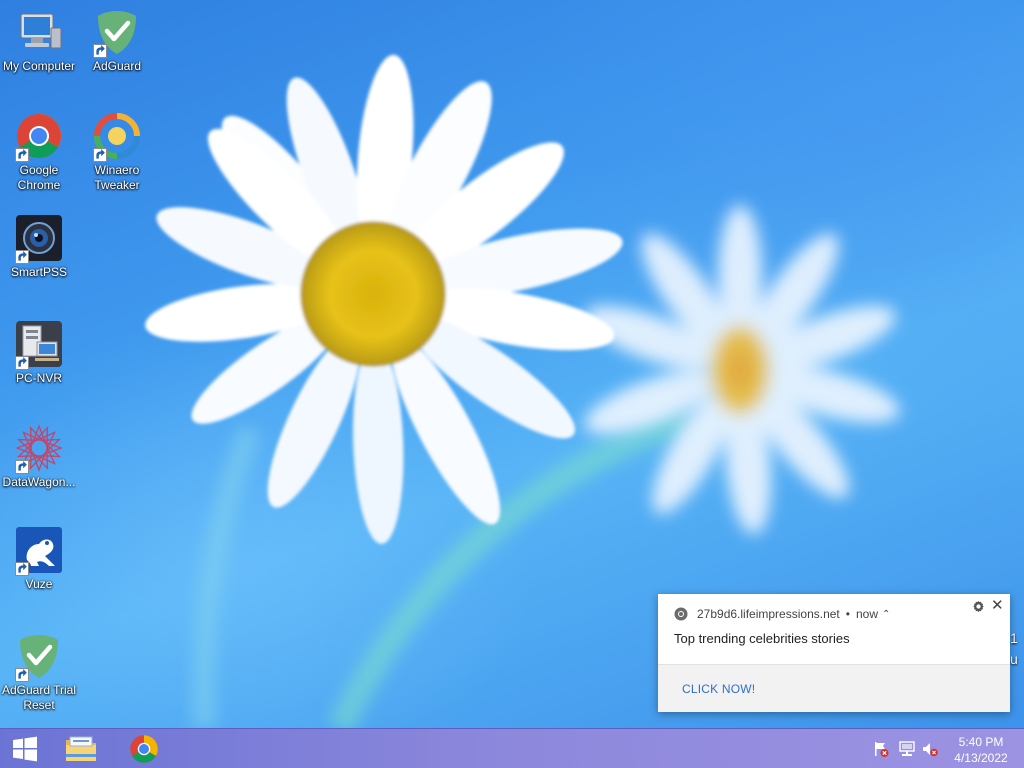  Describe the element at coordinates (41, 31) in the screenshot. I see `computer-icon` at that location.